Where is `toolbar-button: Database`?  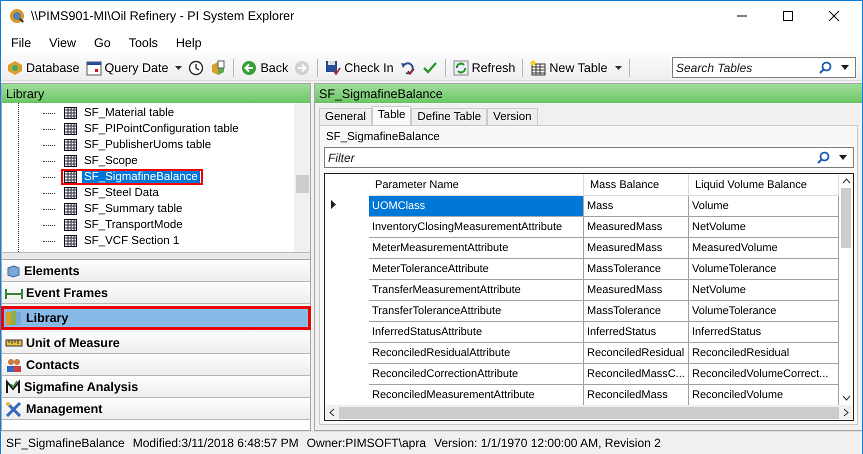
toolbar-button: Database is located at coordinates (43, 67).